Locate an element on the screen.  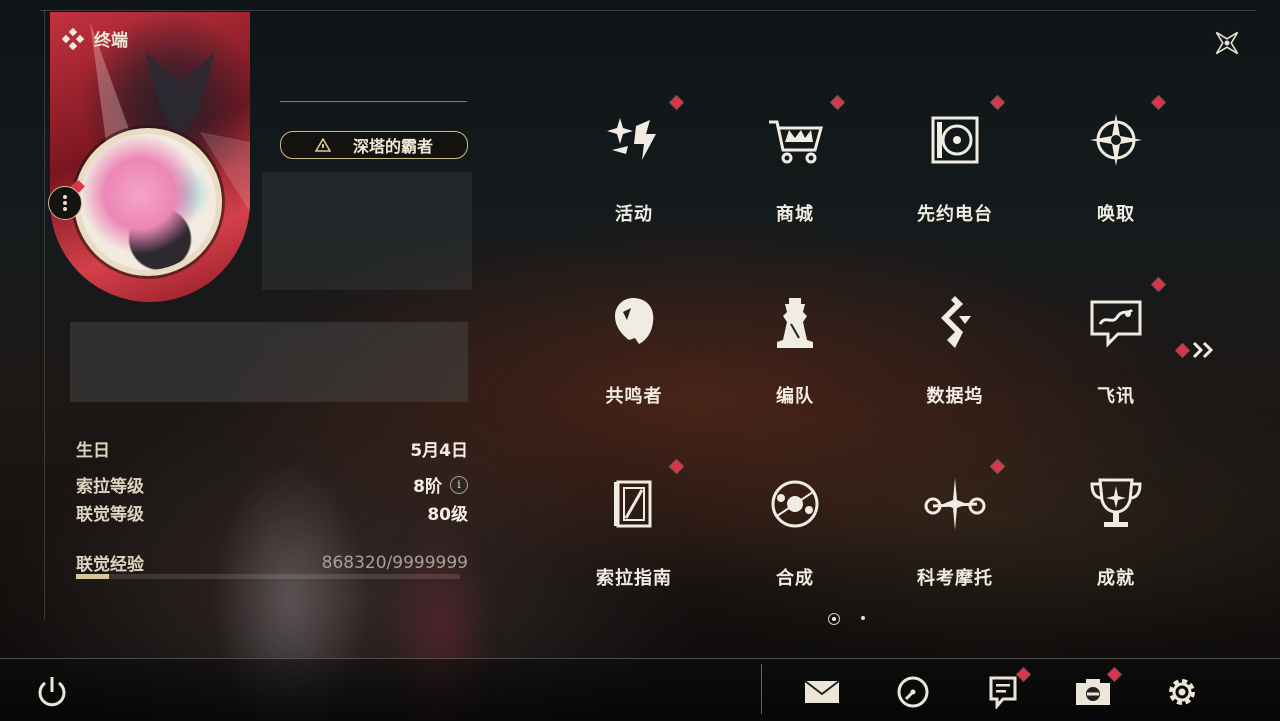
stat-birthday: 生日 5月4日 is located at coordinates (272, 448).